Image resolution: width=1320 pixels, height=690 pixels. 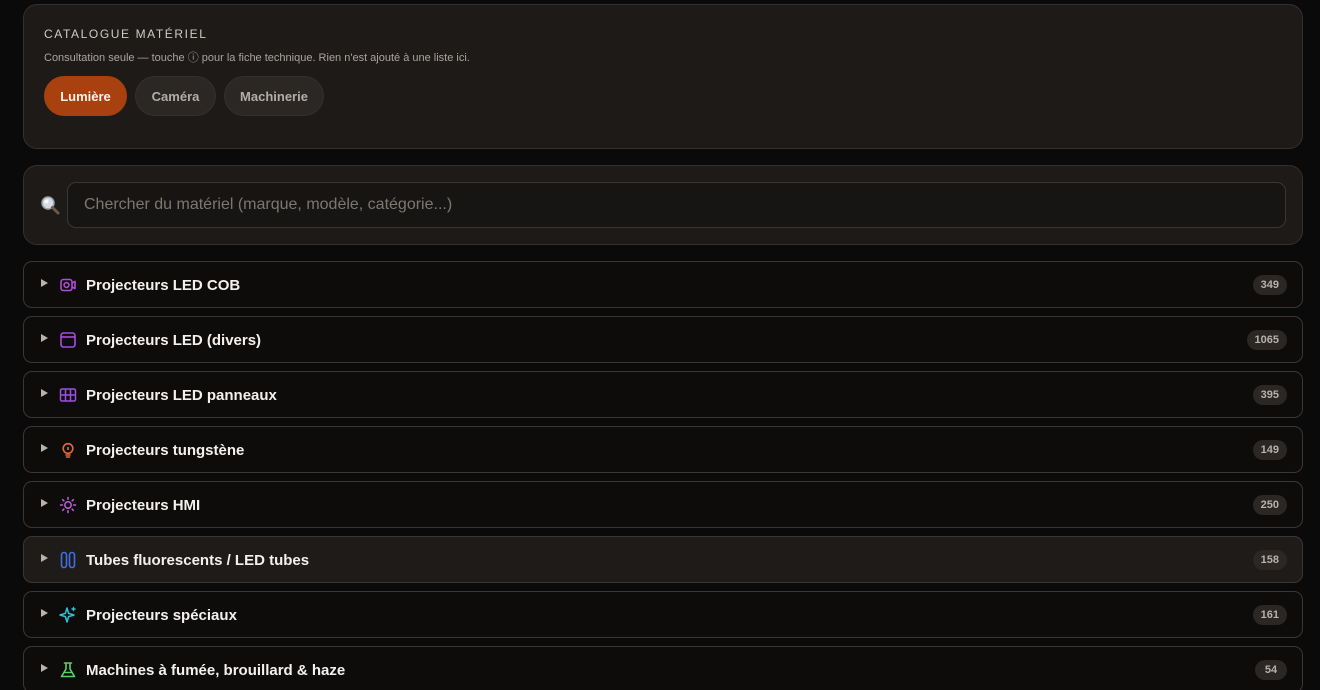 What do you see at coordinates (663, 394) in the screenshot?
I see `category-row-led-panneaux: Projecteurs LED panneaux 395` at bounding box center [663, 394].